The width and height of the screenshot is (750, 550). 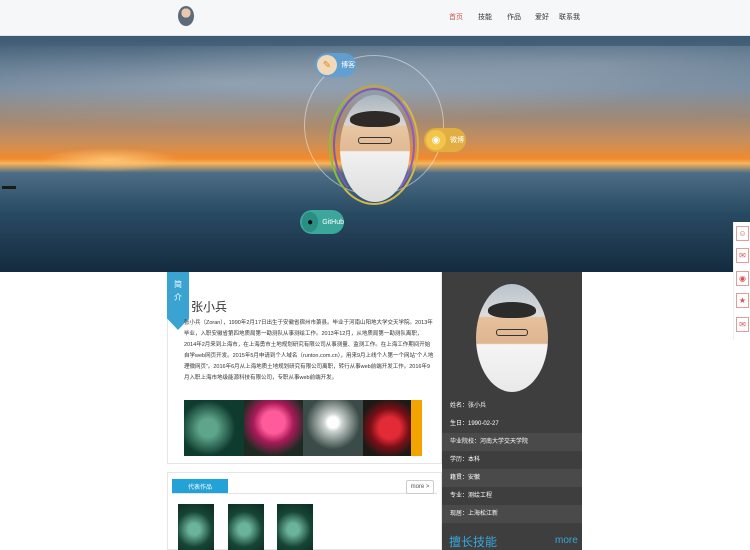 I want to click on qq-share-icon: ☺, so click(x=742, y=233).